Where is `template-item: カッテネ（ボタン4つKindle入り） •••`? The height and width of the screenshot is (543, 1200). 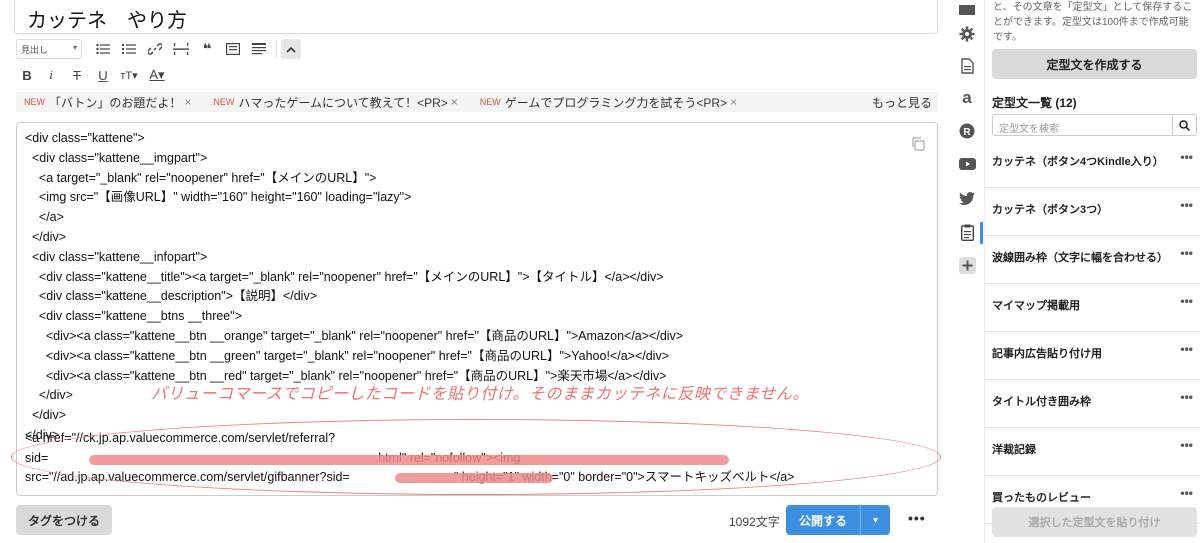 template-item: カッテネ（ボタン4つKindle入り） ••• is located at coordinates (1092, 164).